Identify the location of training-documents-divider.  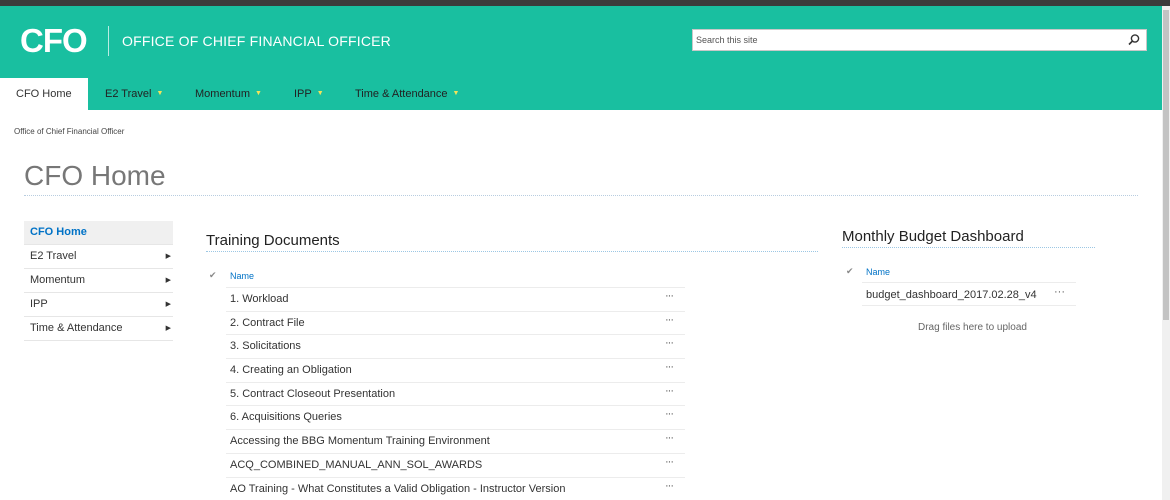
(512, 251).